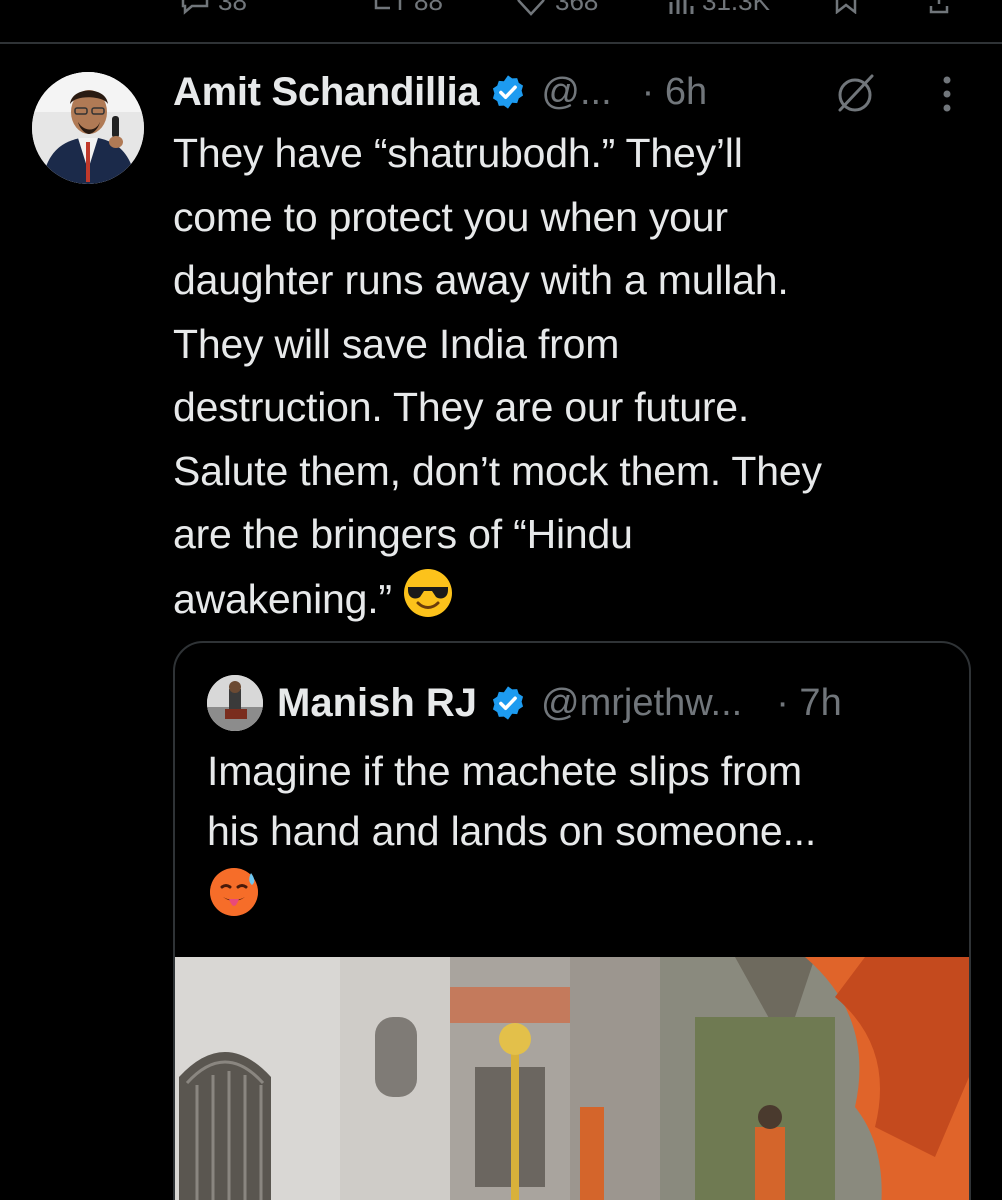 This screenshot has height=1200, width=1002. I want to click on avatar-photo, so click(88, 128).